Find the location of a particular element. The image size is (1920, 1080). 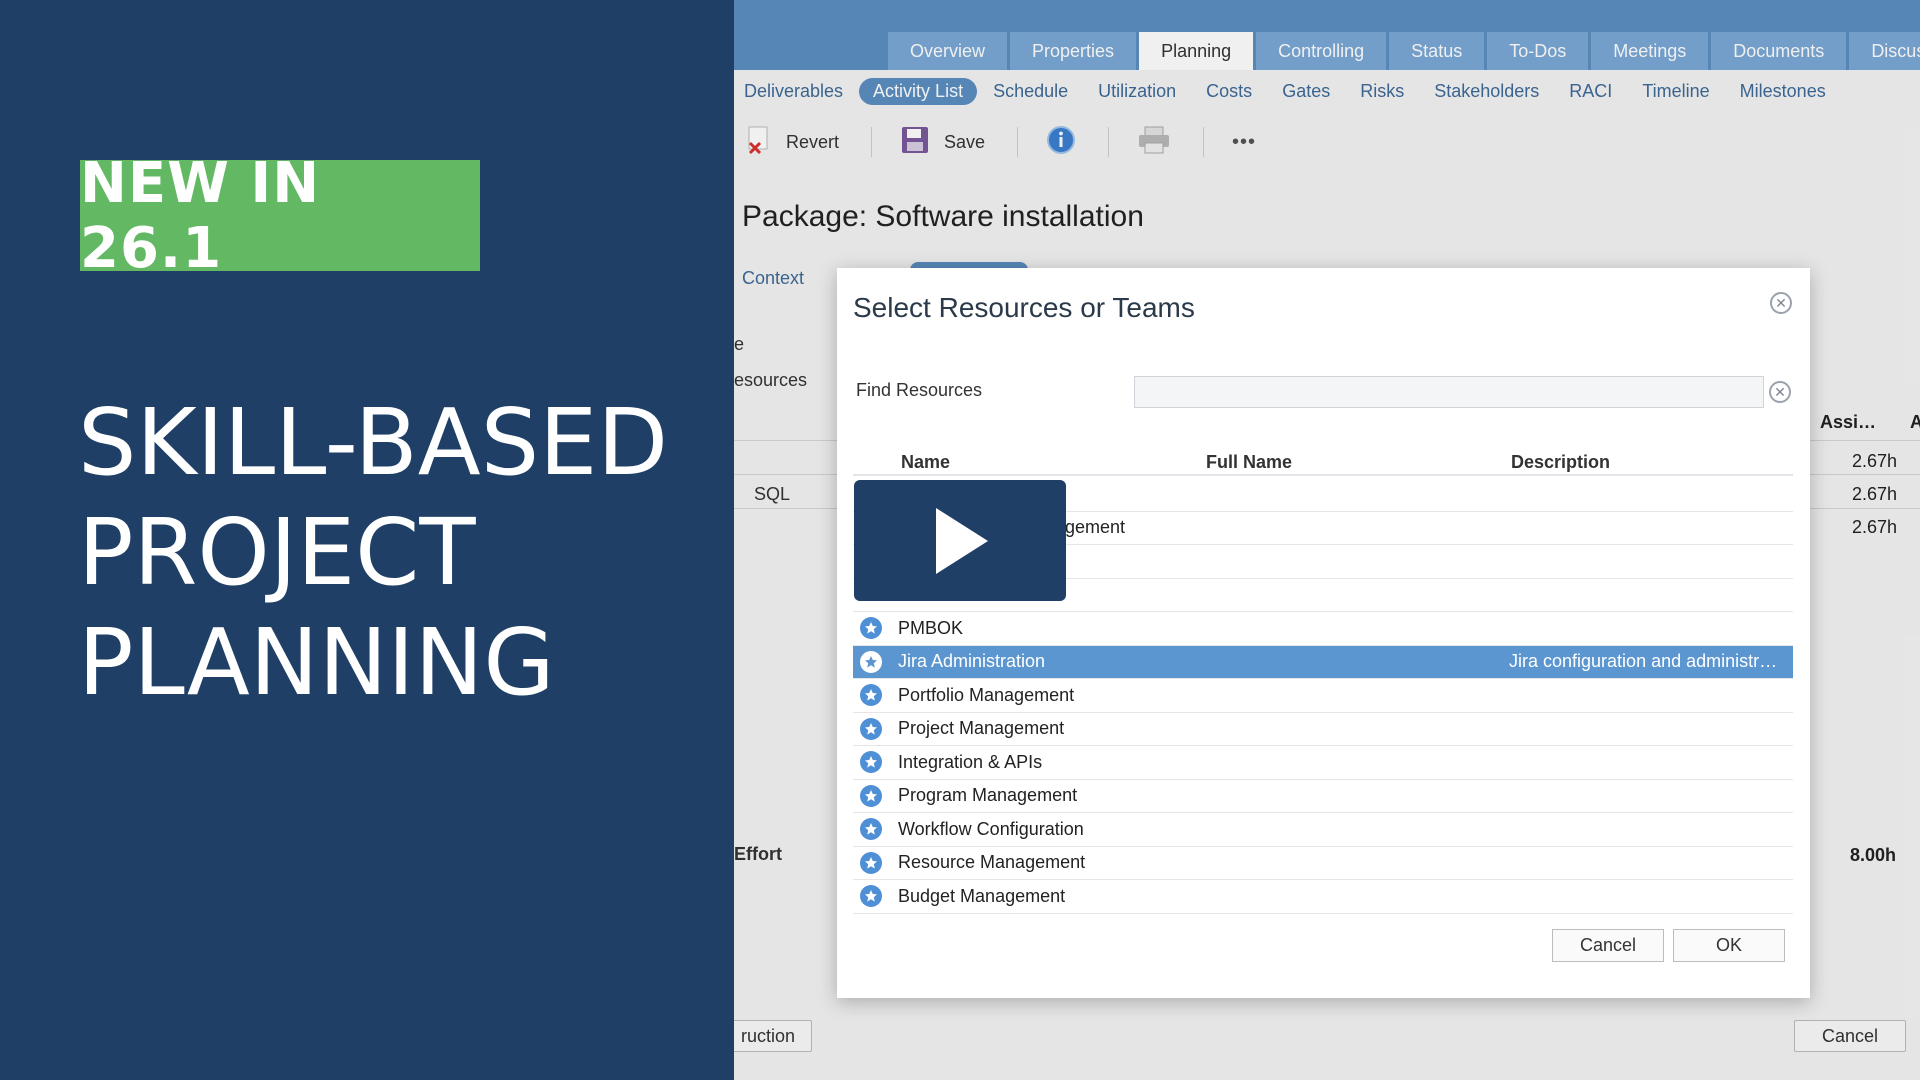

row-name: Integration & APIs is located at coordinates (970, 761).